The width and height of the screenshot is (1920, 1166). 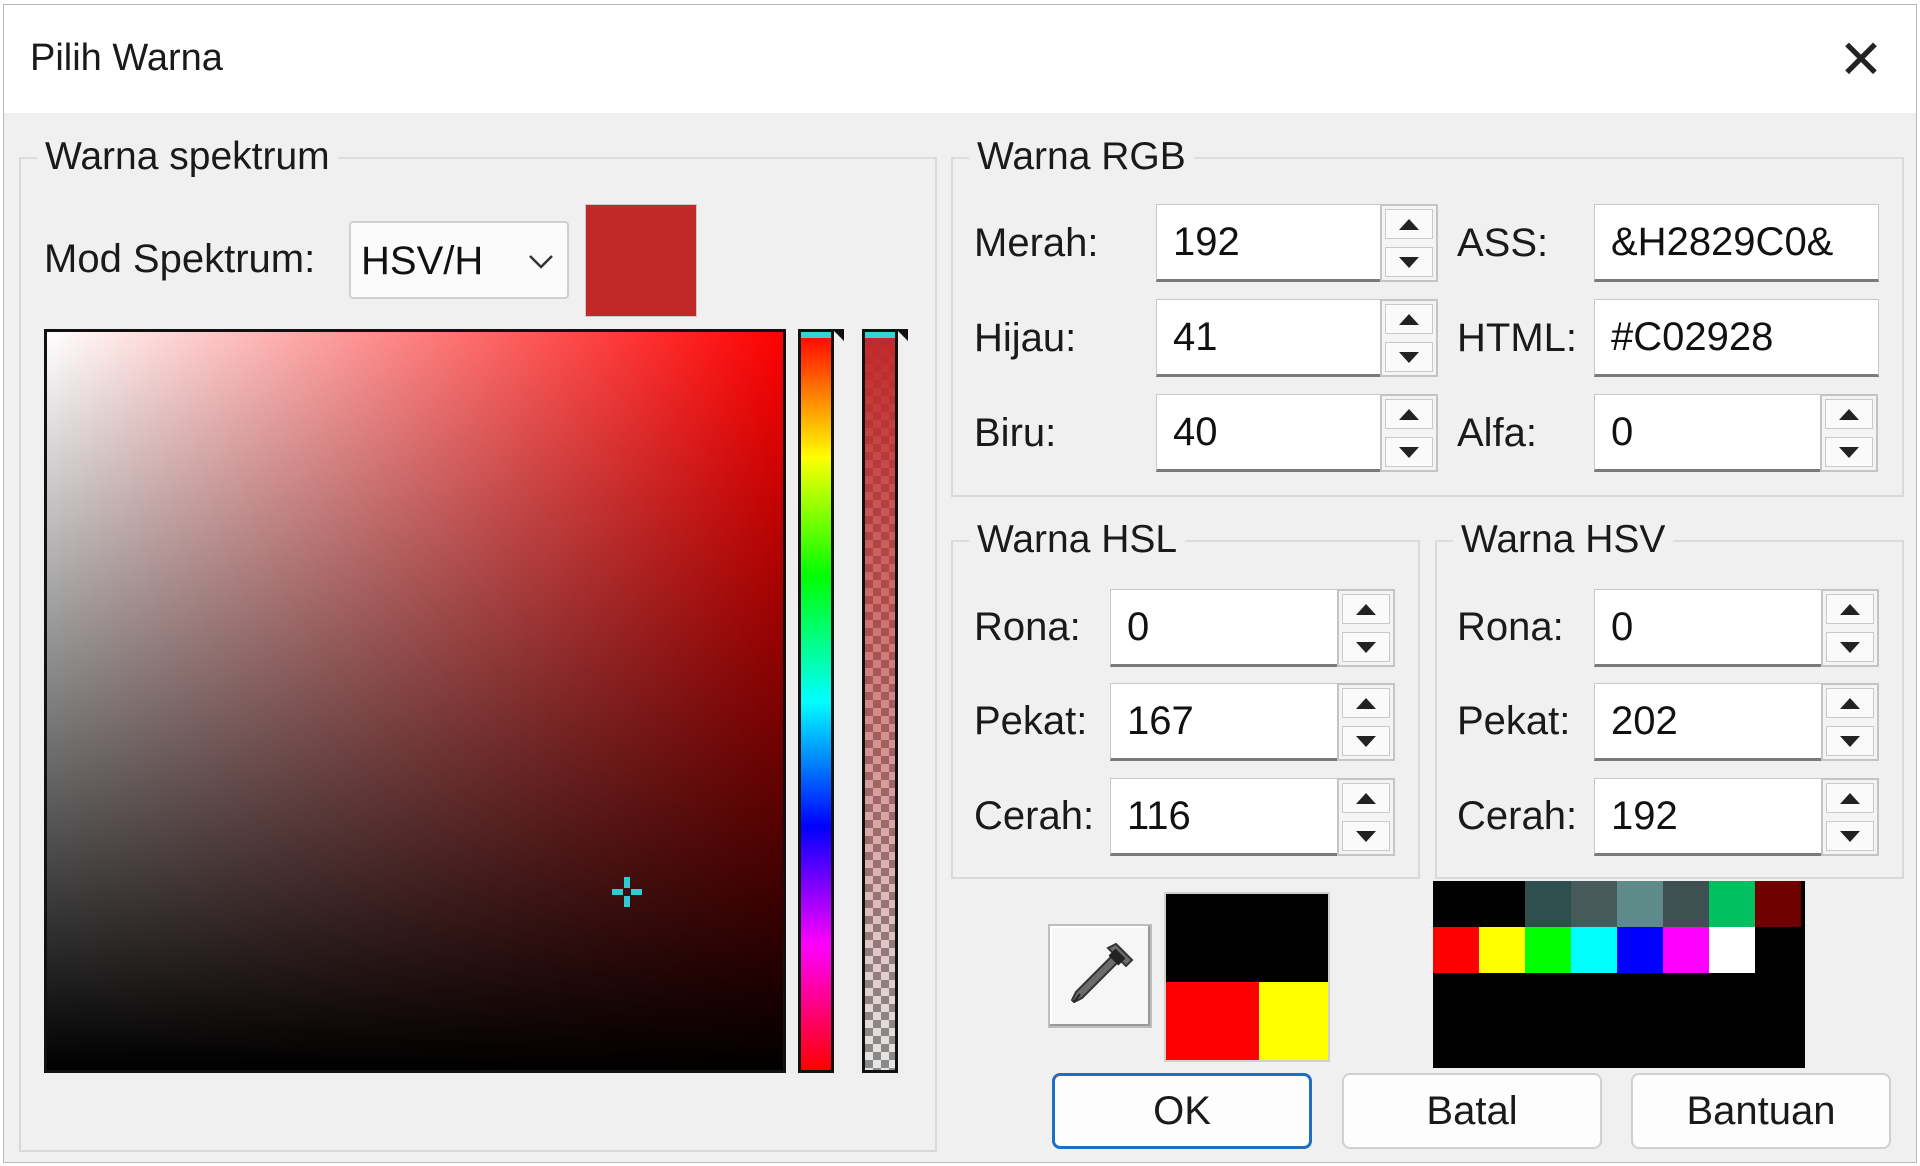 I want to click on hsl-sat-decrement-button, so click(x=1366, y=741).